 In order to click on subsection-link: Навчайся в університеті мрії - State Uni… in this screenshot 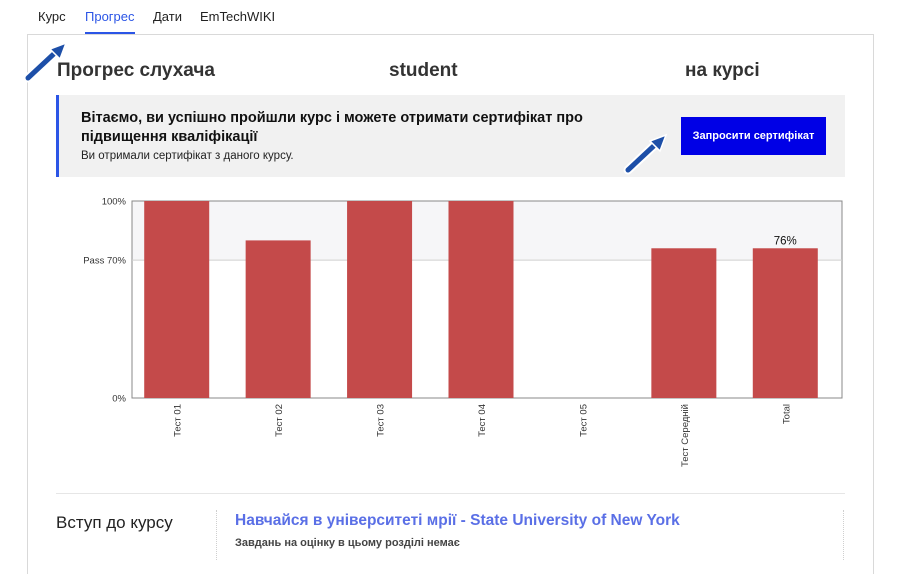, I will do `click(457, 521)`.